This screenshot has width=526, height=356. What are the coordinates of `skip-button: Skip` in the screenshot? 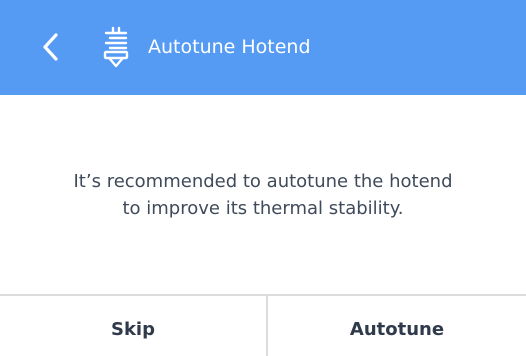 It's located at (134, 326).